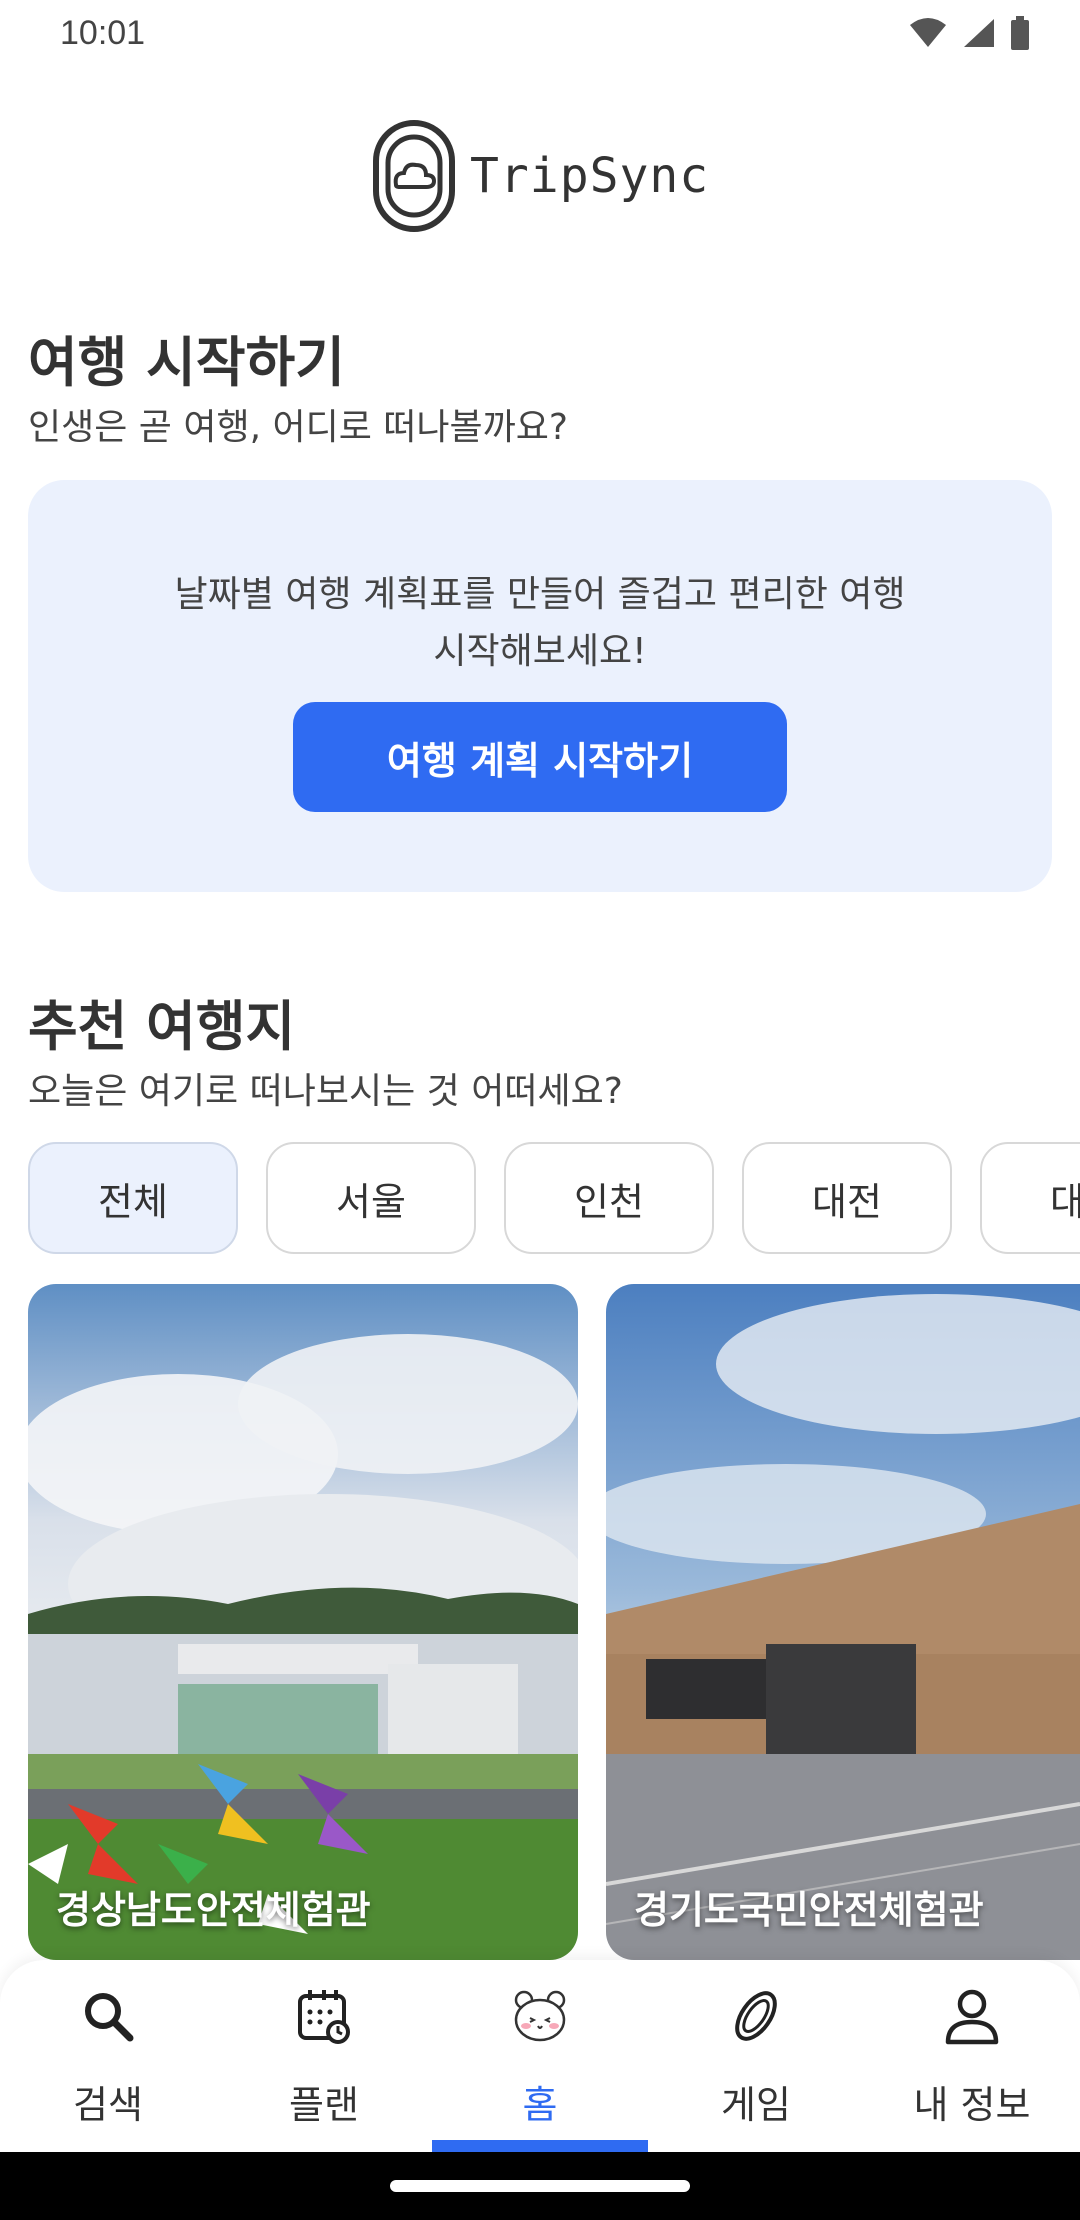 The width and height of the screenshot is (1080, 2220). I want to click on app-logo: TripSync, so click(542, 176).